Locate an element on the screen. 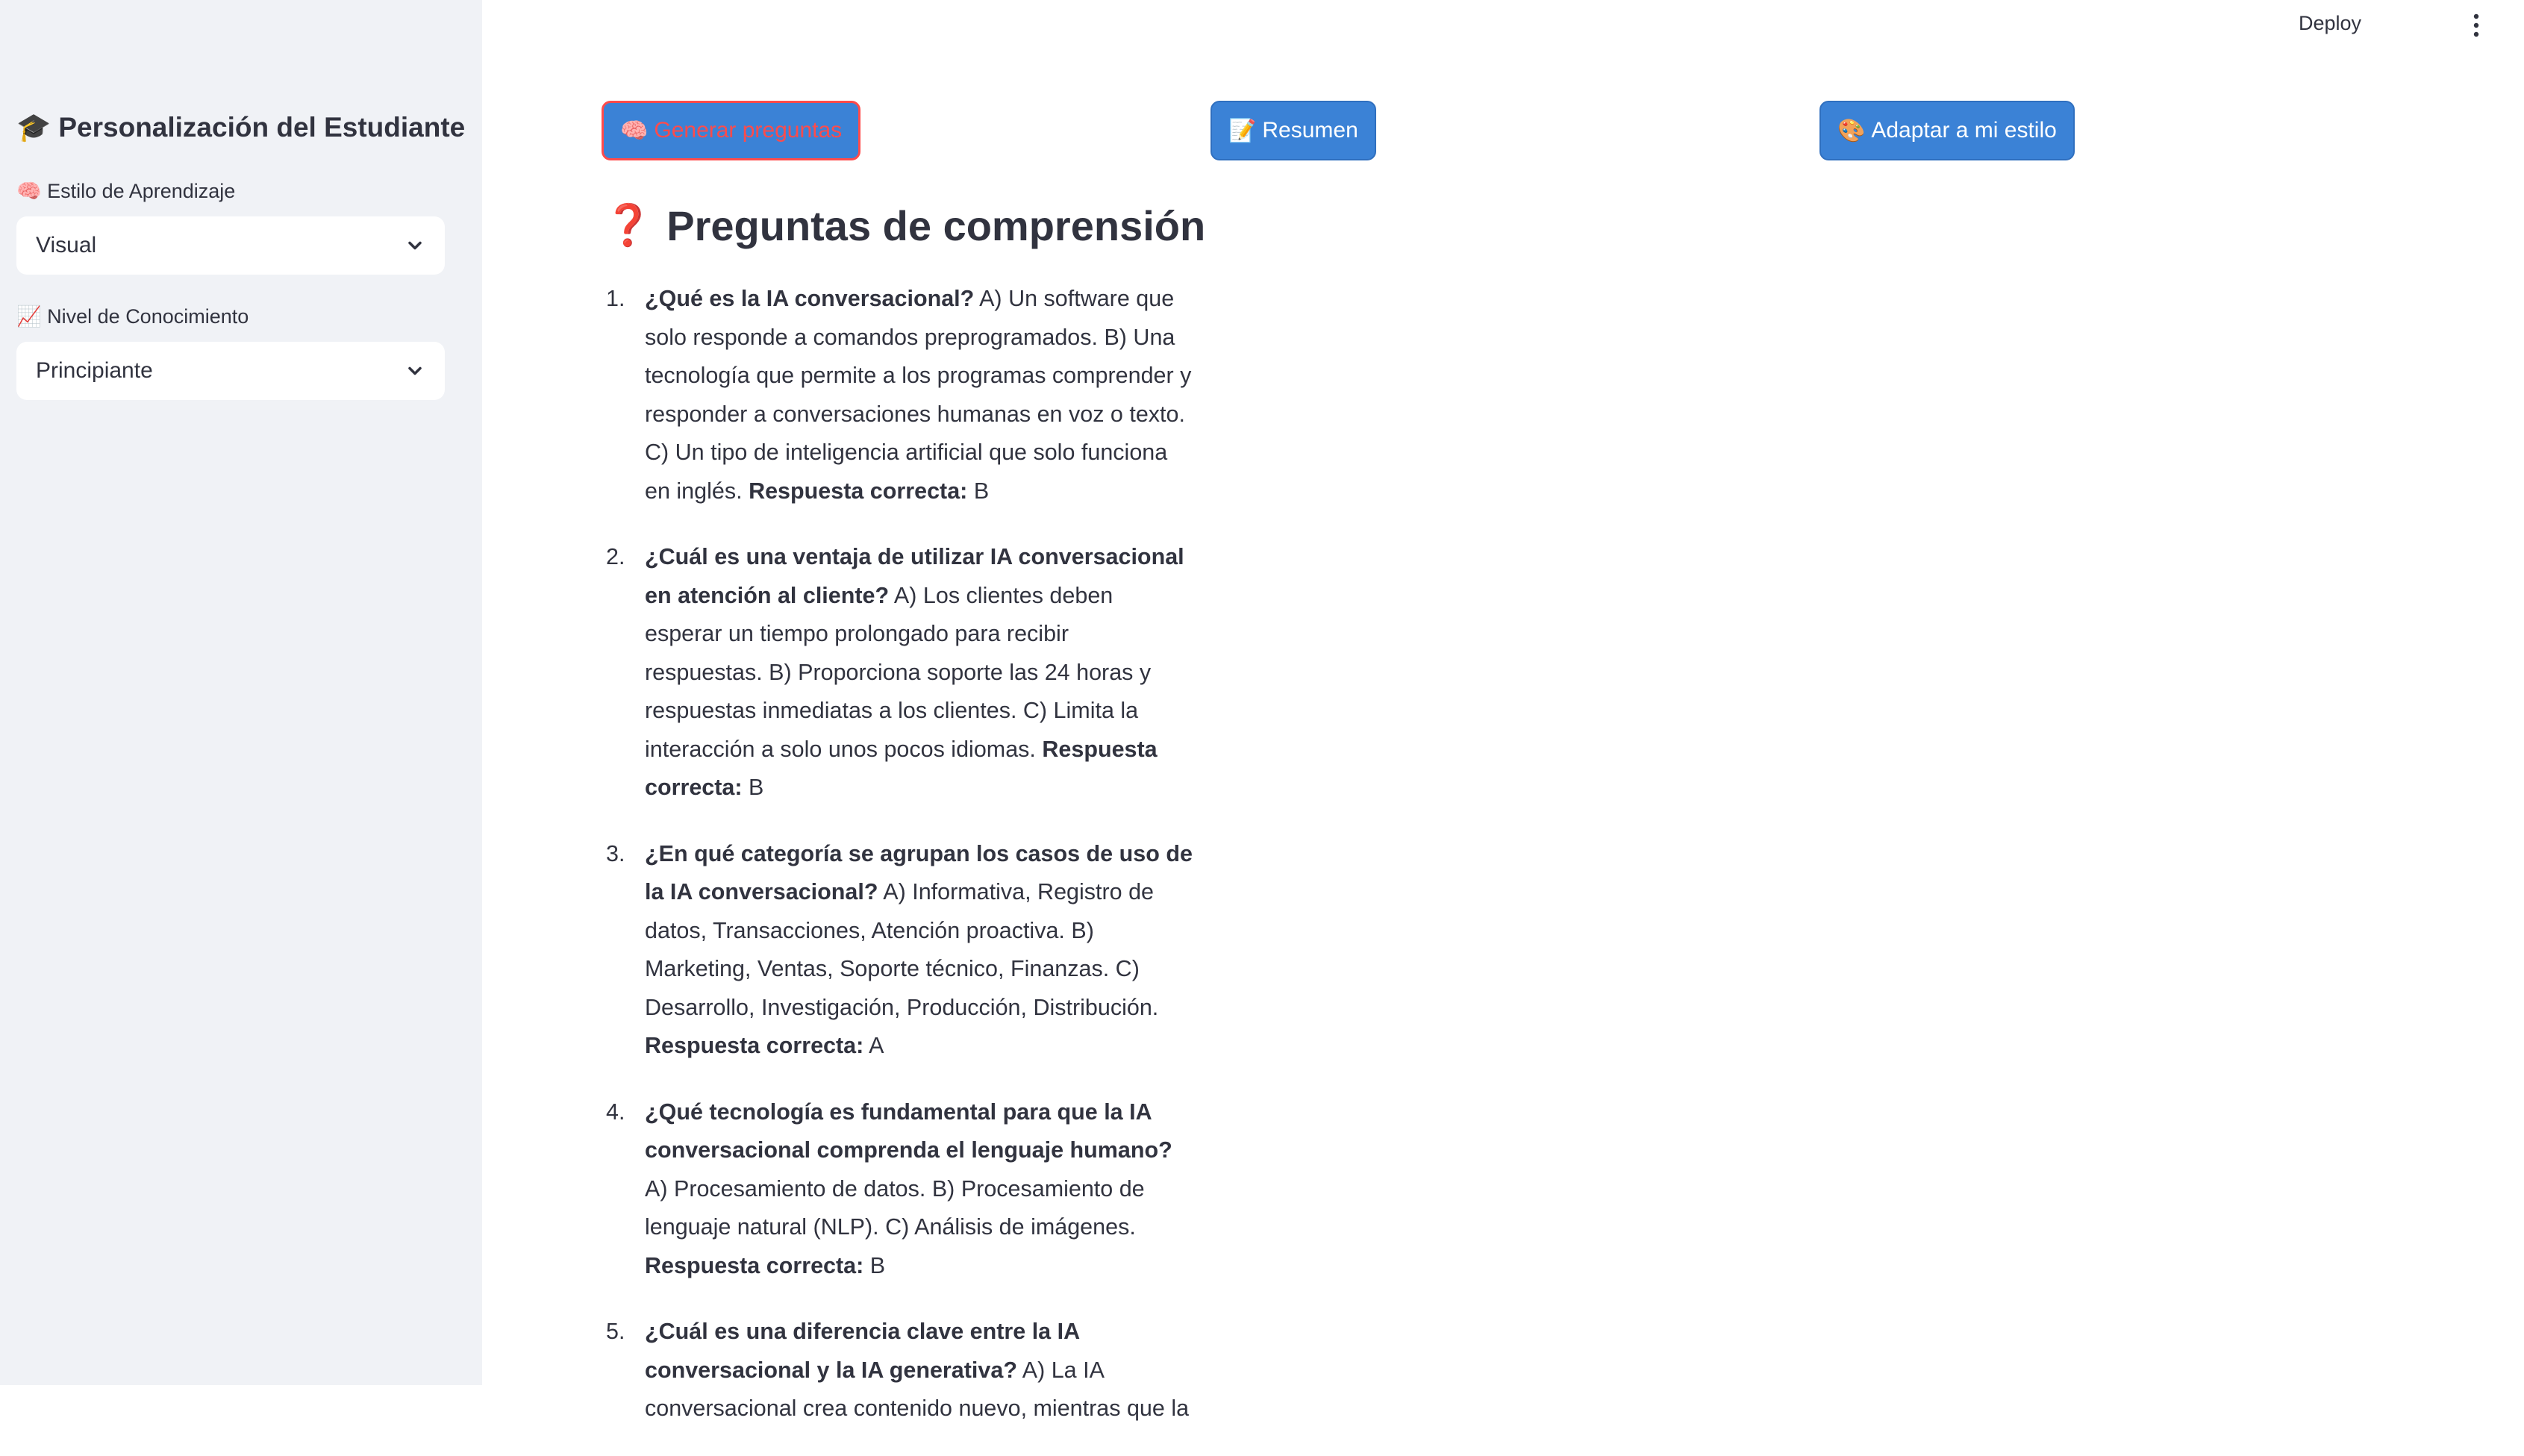 This screenshot has width=2524, height=1456. adapt-style-label: Adaptar a mi estilo is located at coordinates (1964, 130).